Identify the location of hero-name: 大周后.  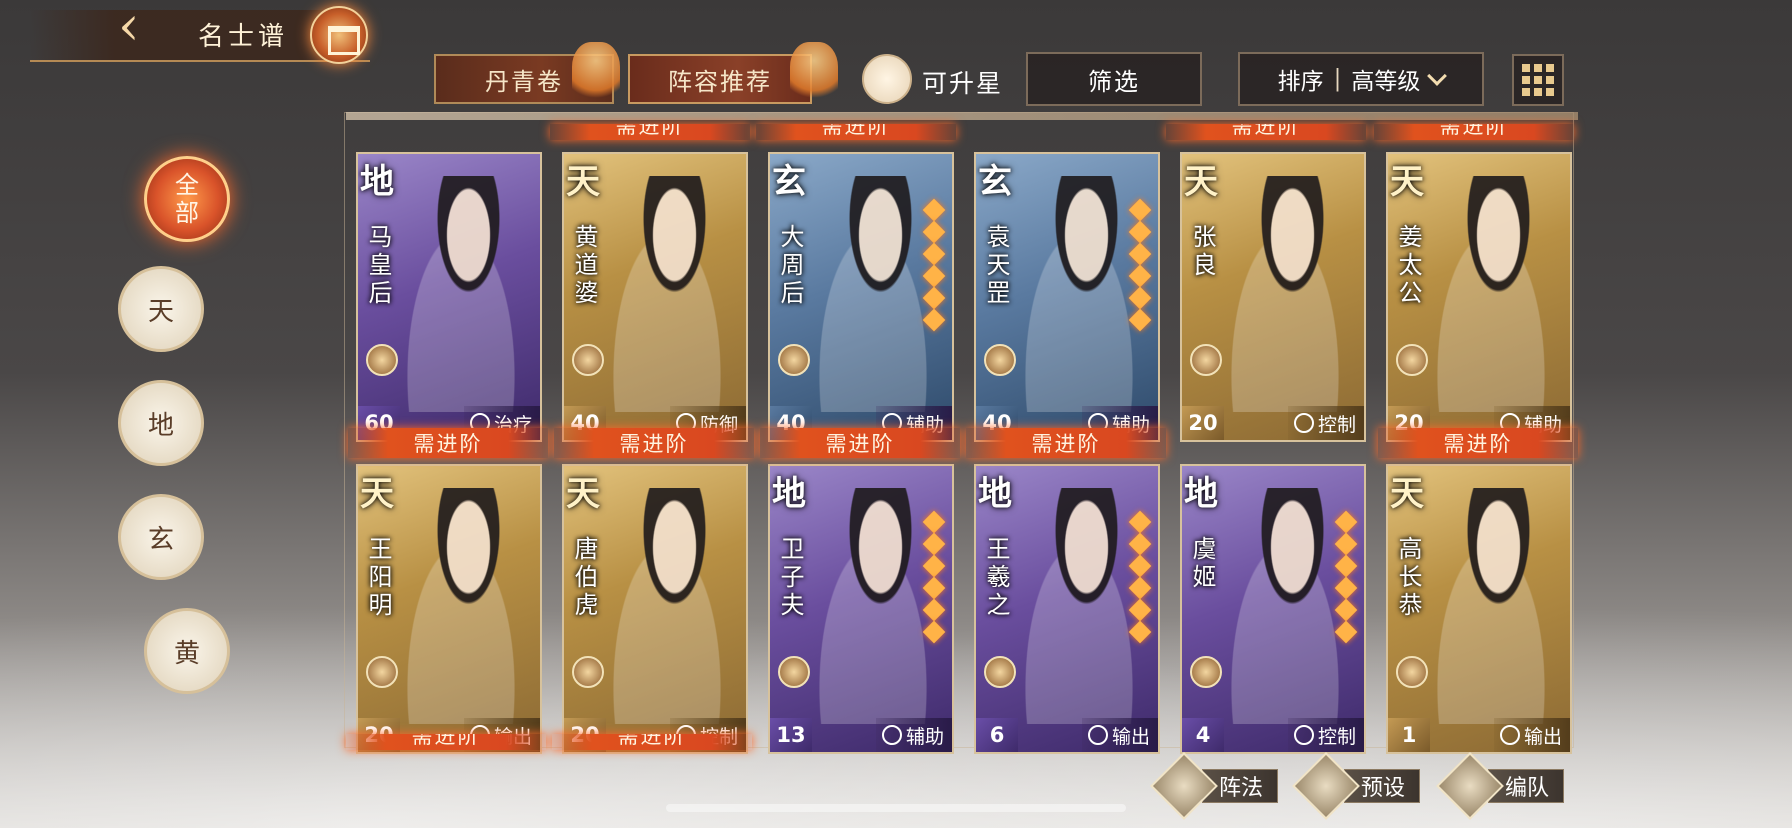
(790, 266).